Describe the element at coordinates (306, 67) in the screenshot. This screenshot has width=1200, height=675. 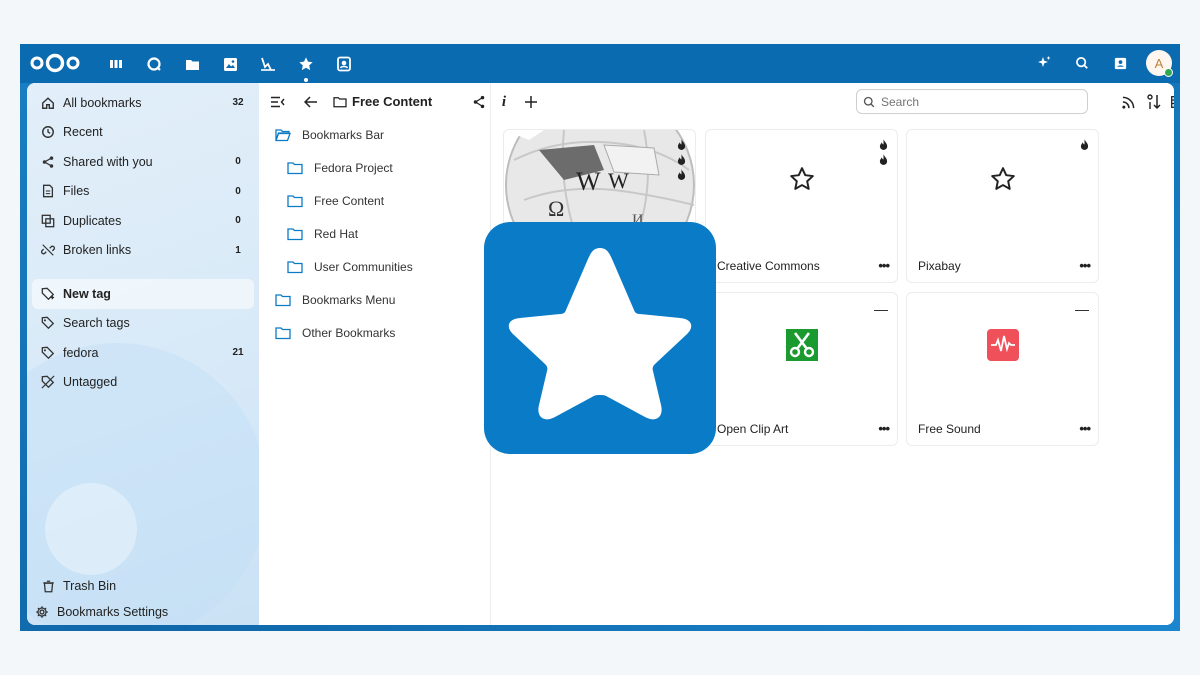
I see `bookmarks-app-icon` at that location.